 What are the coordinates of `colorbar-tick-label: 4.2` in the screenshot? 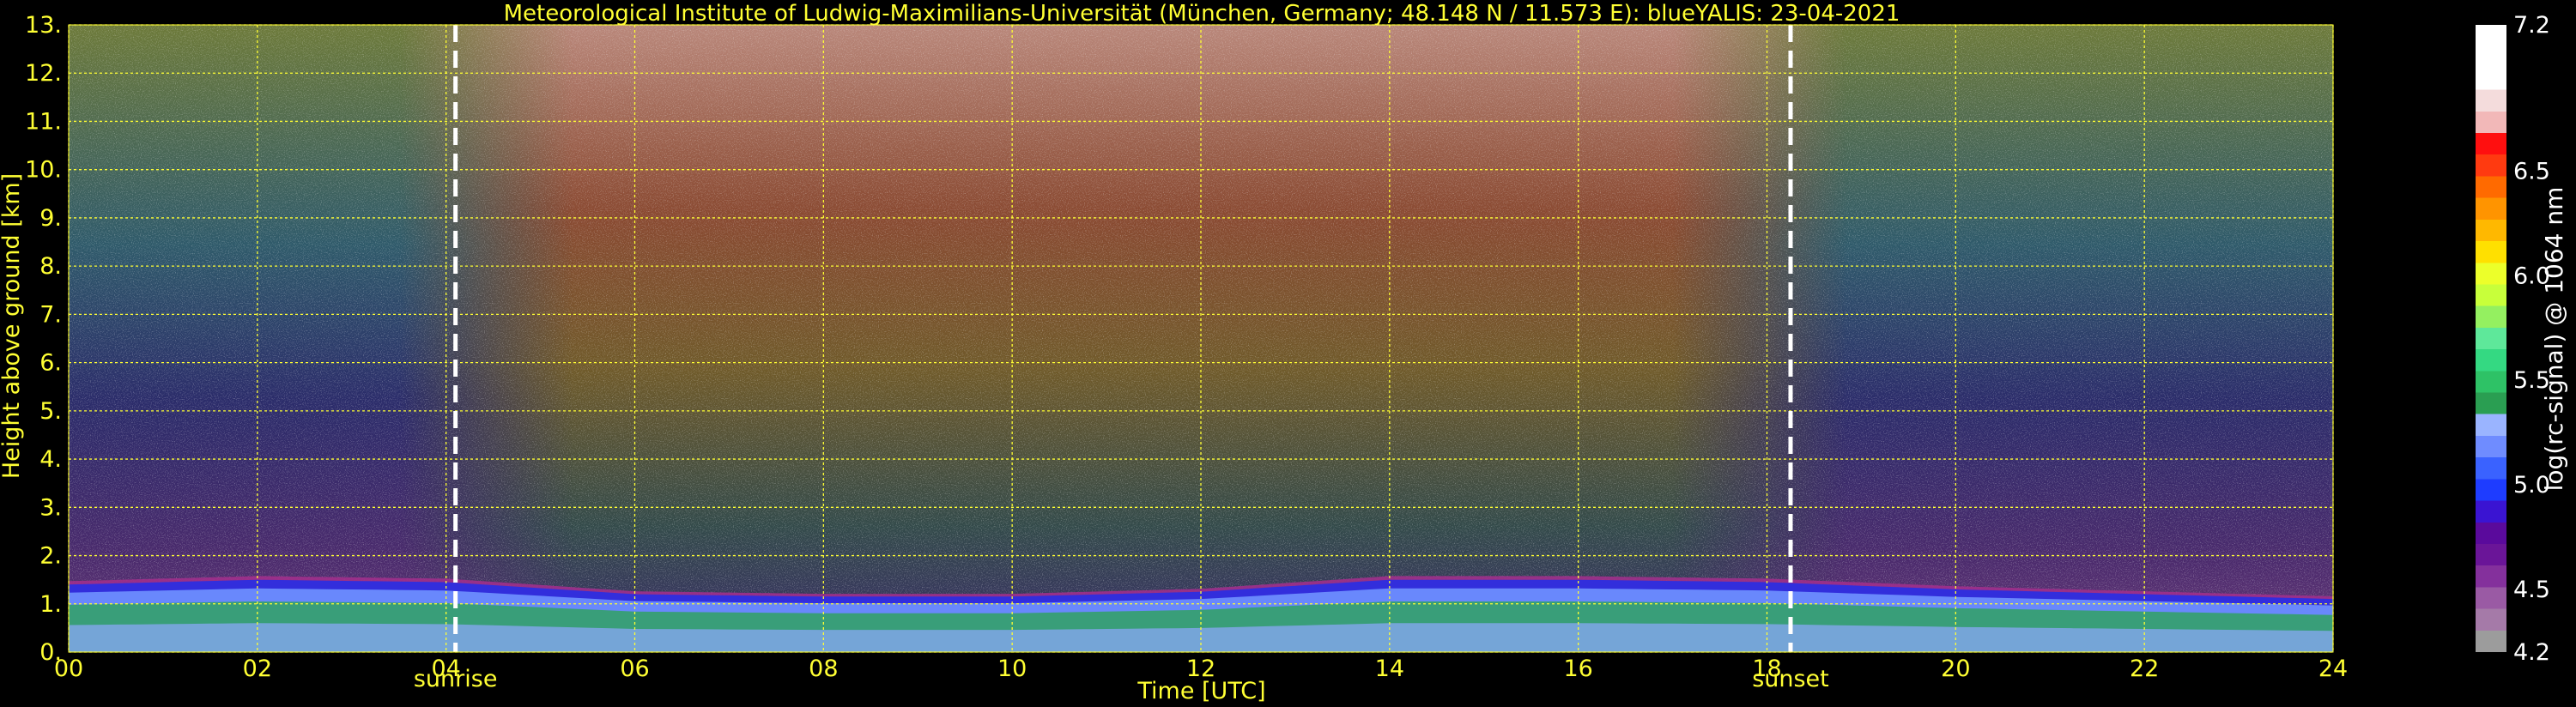 It's located at (2531, 653).